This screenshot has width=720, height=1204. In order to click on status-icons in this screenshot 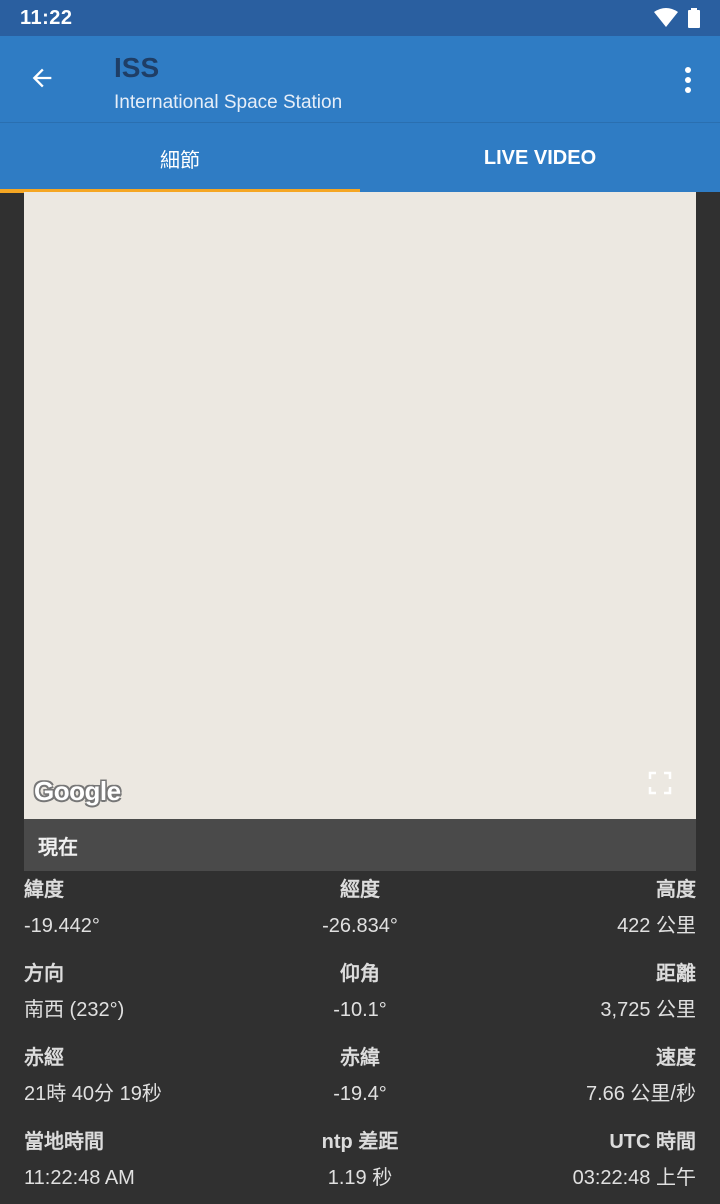, I will do `click(677, 18)`.